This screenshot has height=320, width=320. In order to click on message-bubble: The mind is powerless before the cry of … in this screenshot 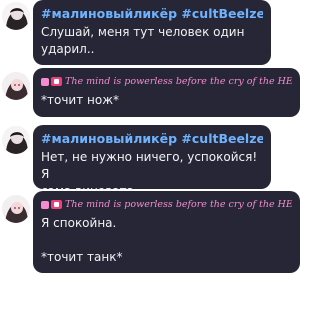, I will do `click(166, 92)`.